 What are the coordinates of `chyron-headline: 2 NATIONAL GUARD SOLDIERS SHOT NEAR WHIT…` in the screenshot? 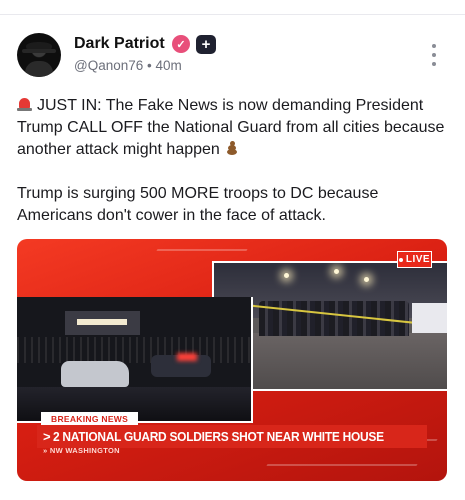 It's located at (218, 436).